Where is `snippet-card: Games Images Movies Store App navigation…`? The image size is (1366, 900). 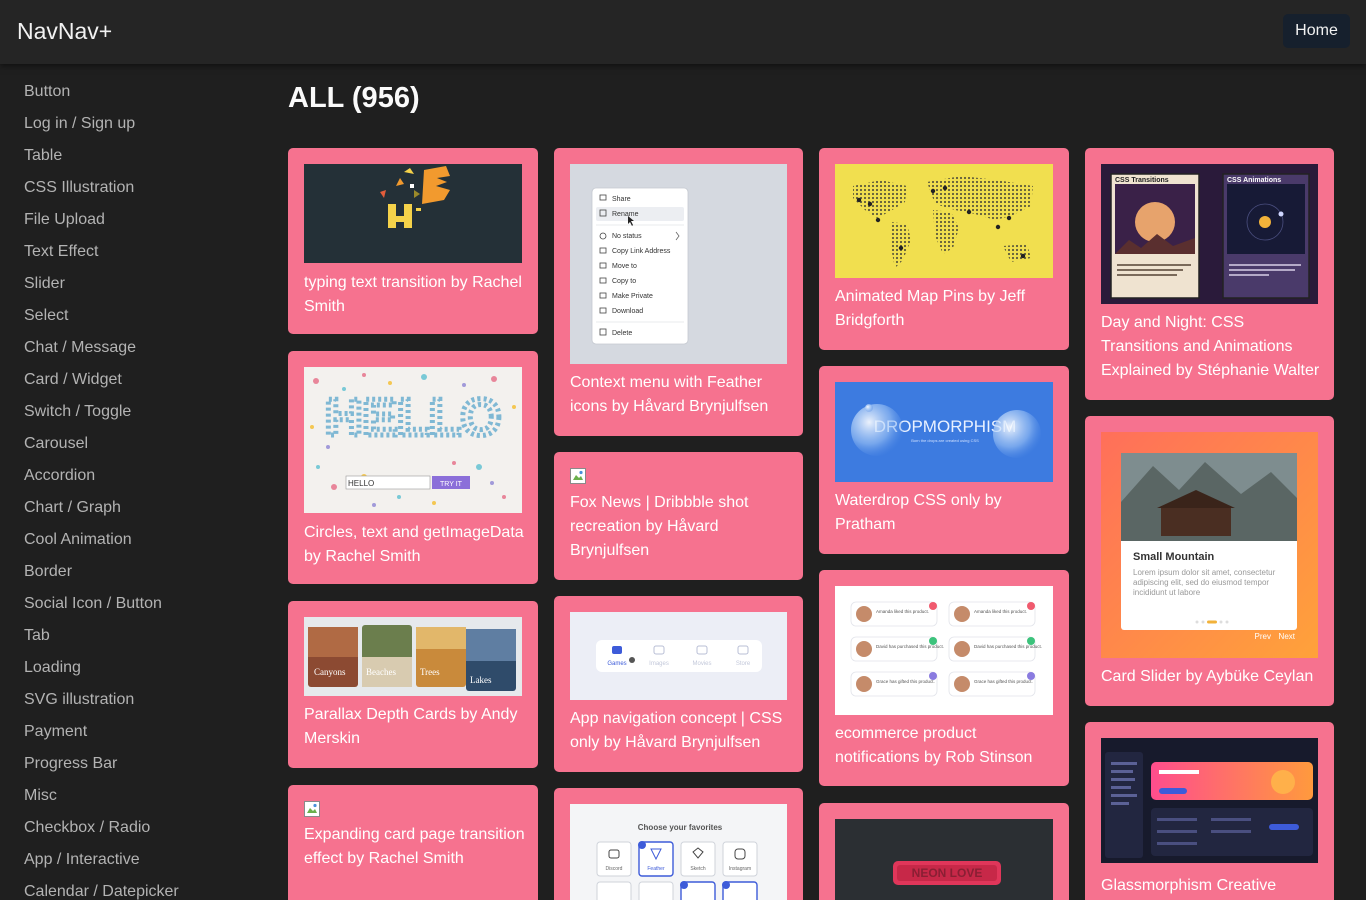
snippet-card: Games Images Movies Store App navigation… is located at coordinates (678, 684).